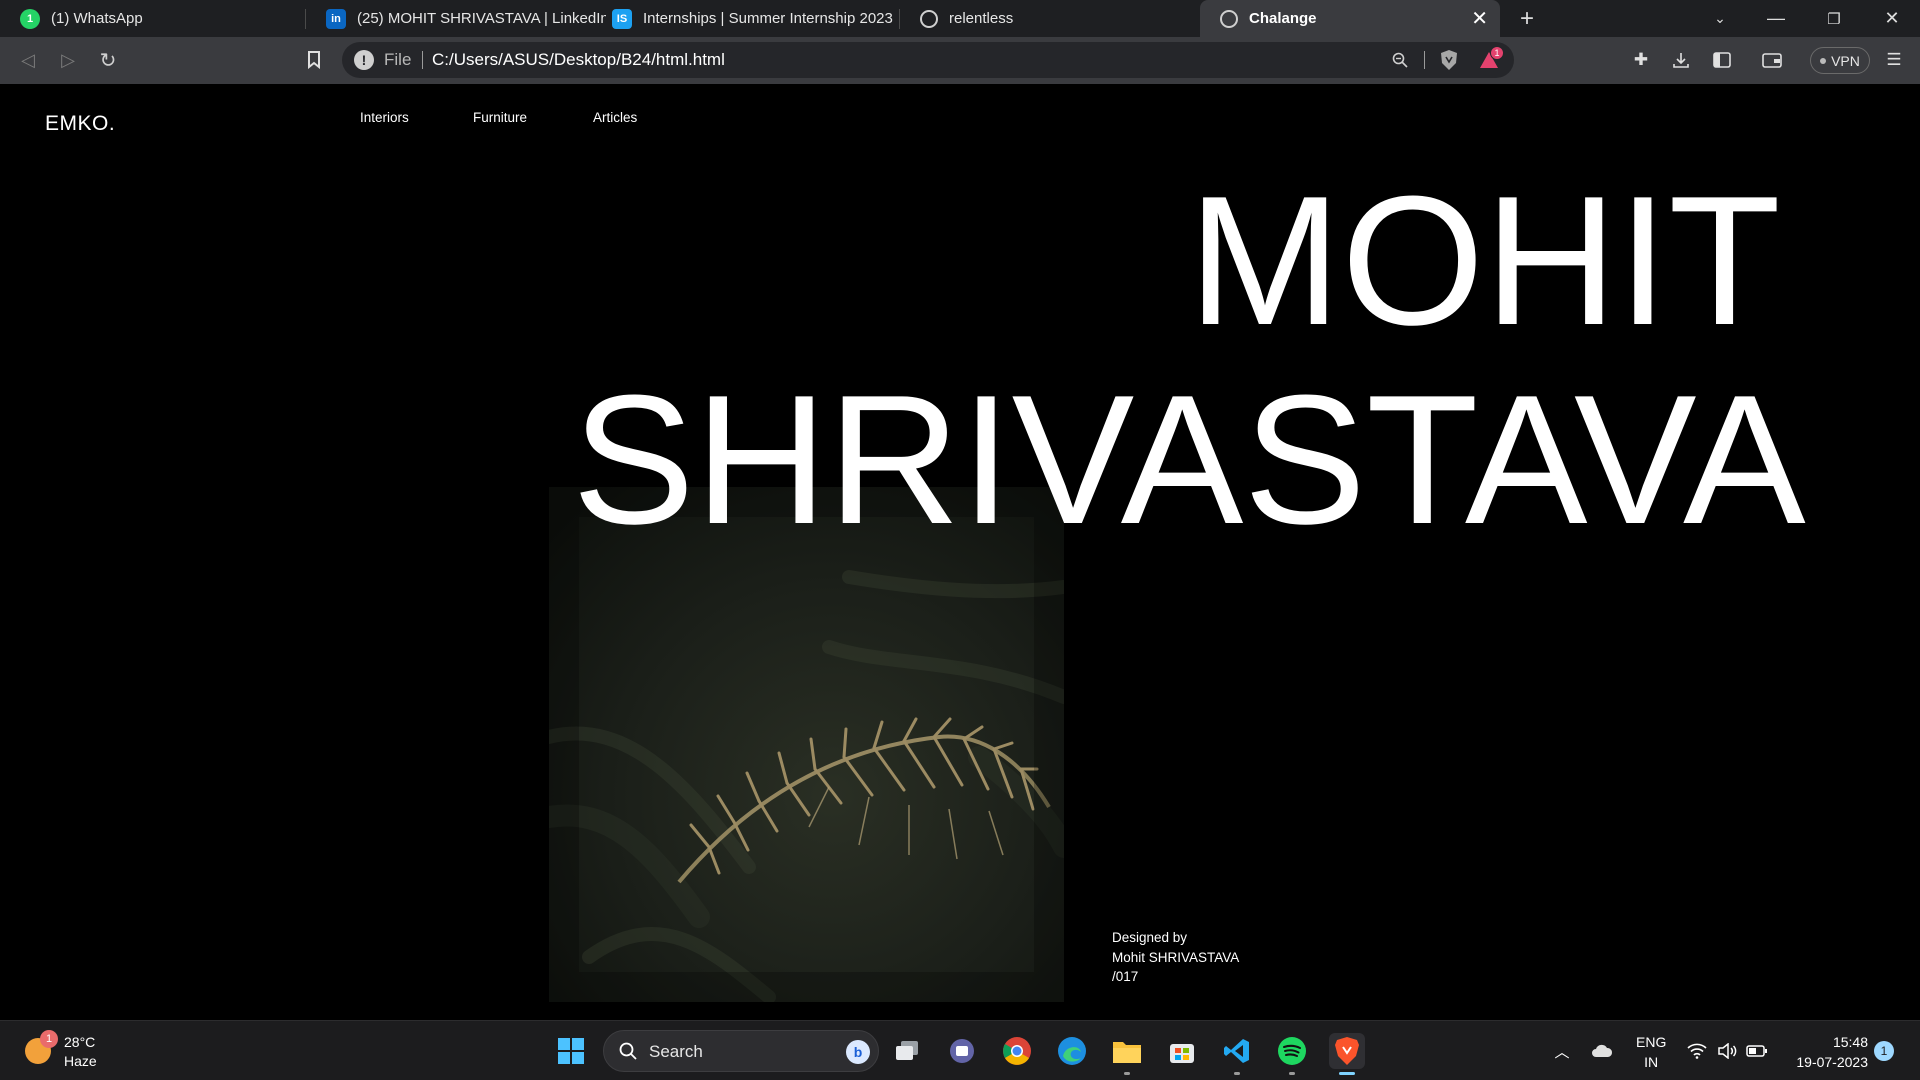  I want to click on credit-line-1: Designed by, so click(1150, 937).